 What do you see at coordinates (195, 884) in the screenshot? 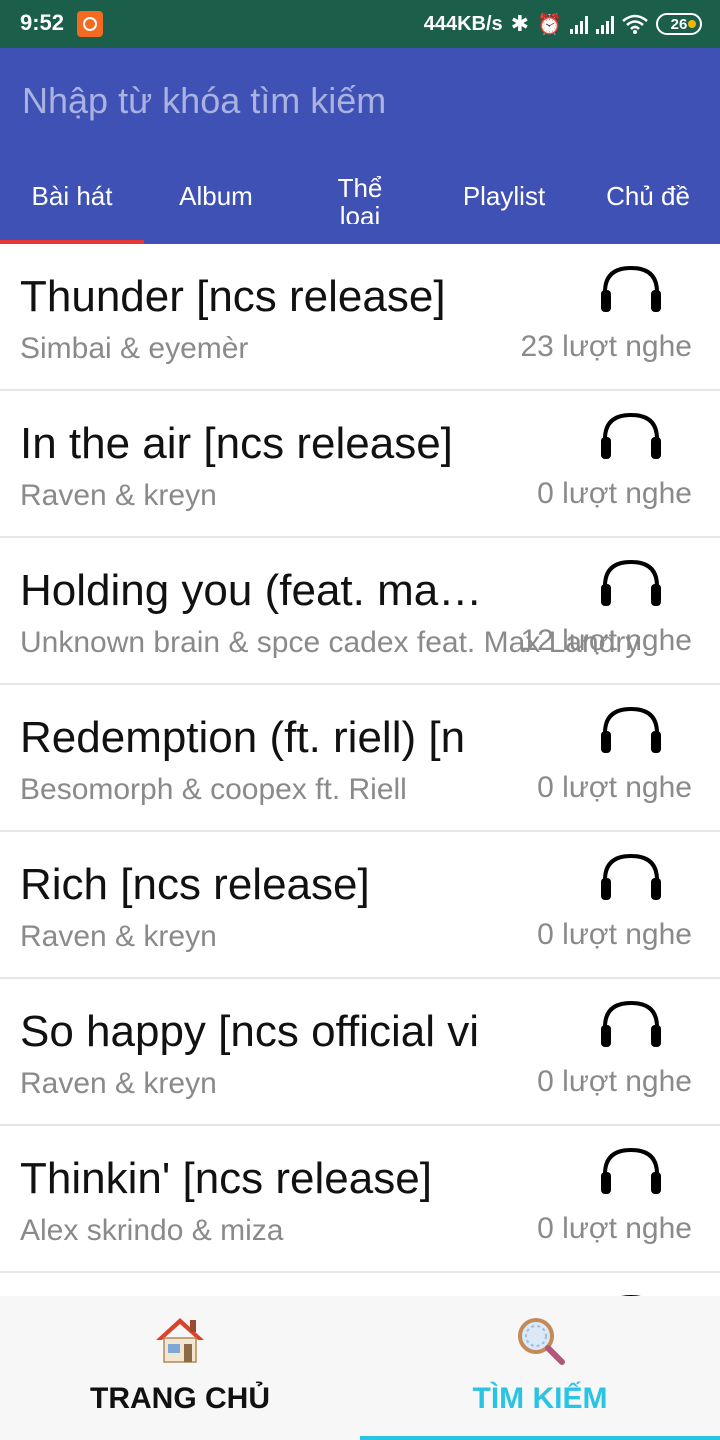
I see `song-title: Rich [ncs release]` at bounding box center [195, 884].